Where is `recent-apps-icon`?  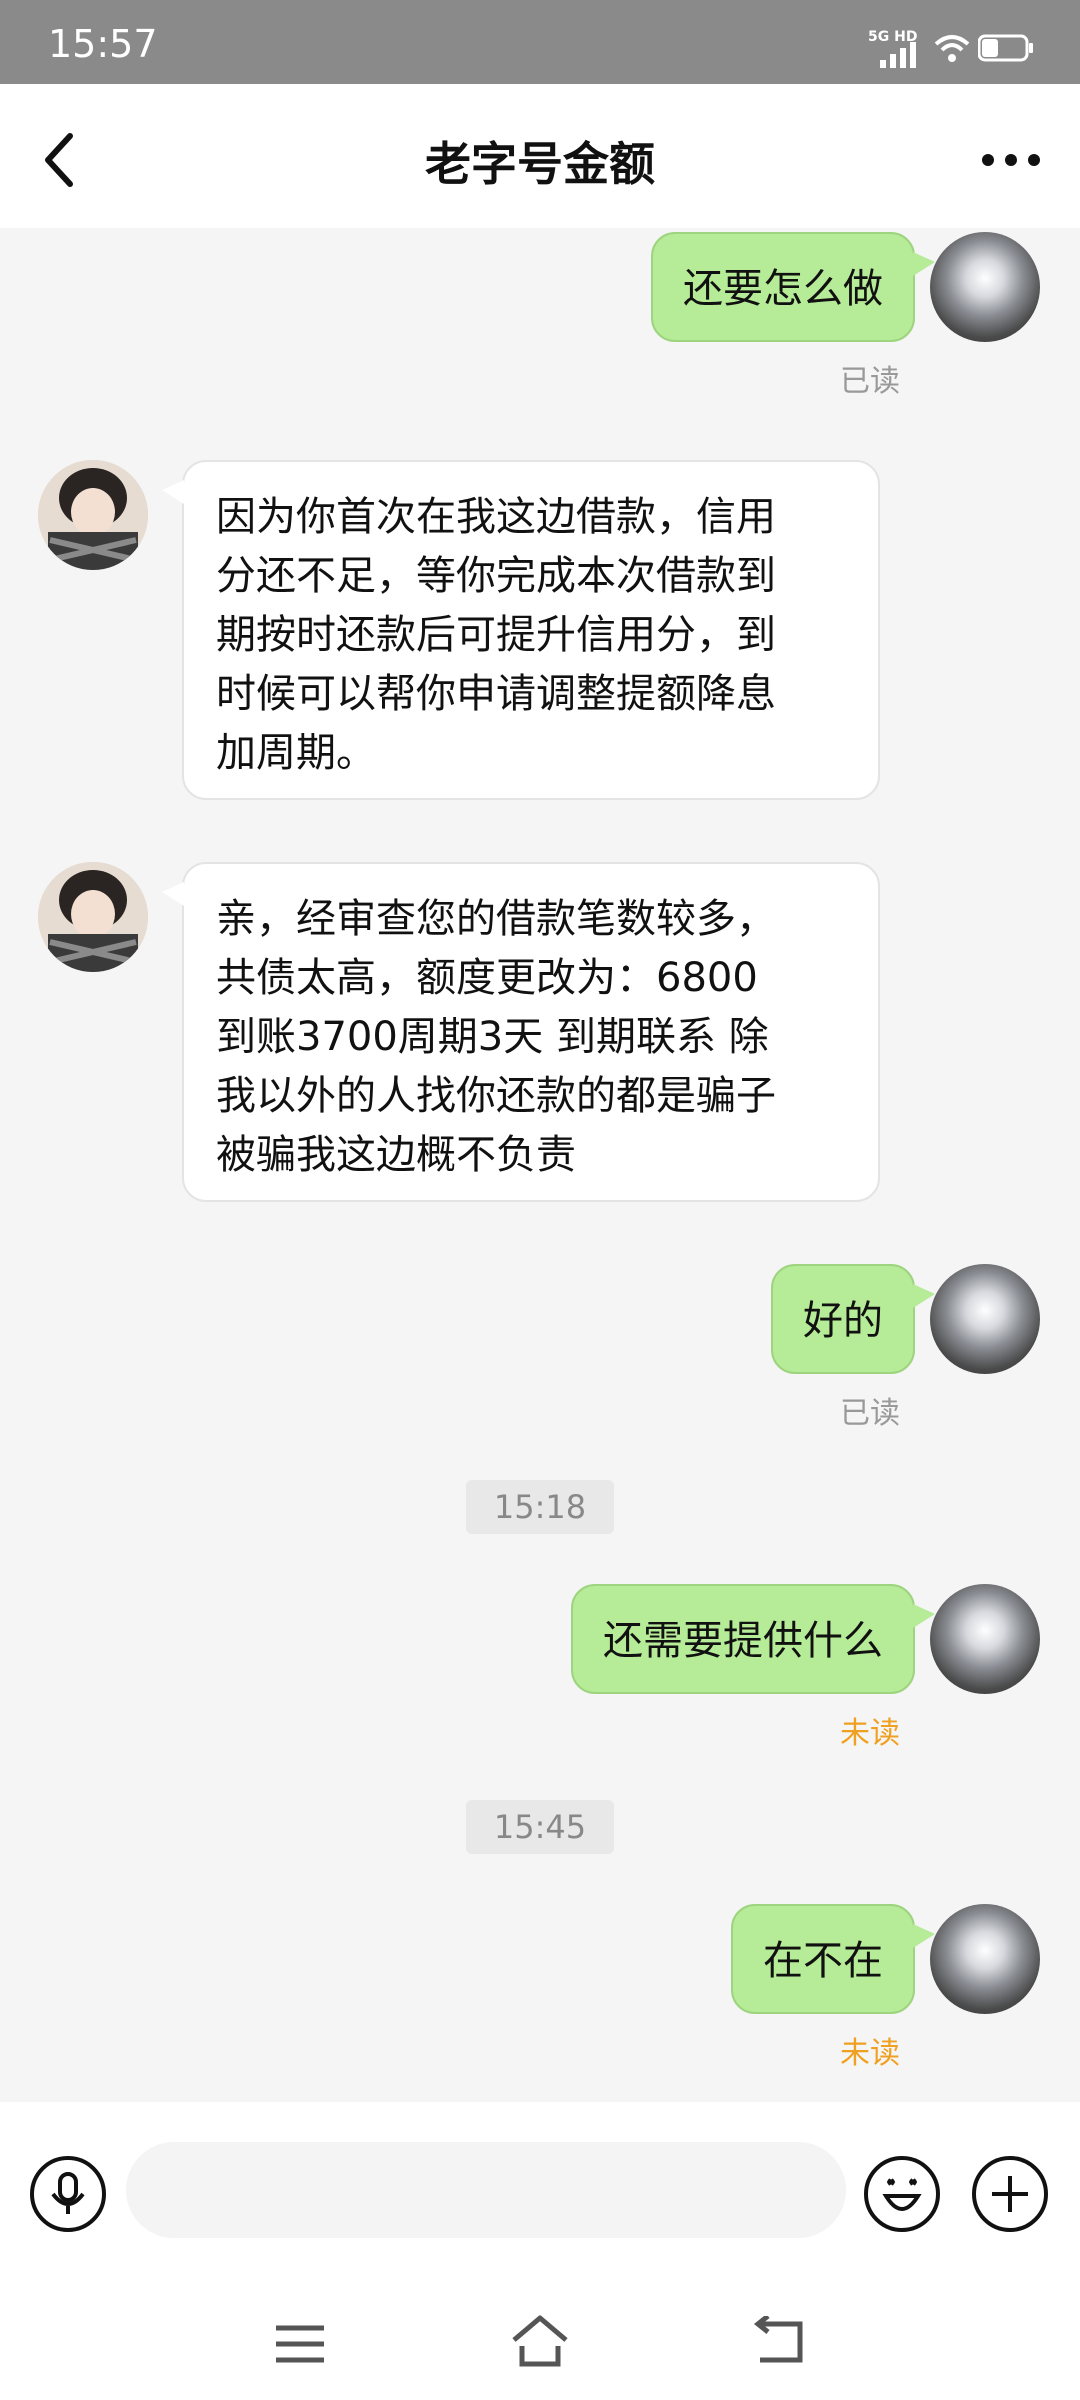
recent-apps-icon is located at coordinates (300, 2344).